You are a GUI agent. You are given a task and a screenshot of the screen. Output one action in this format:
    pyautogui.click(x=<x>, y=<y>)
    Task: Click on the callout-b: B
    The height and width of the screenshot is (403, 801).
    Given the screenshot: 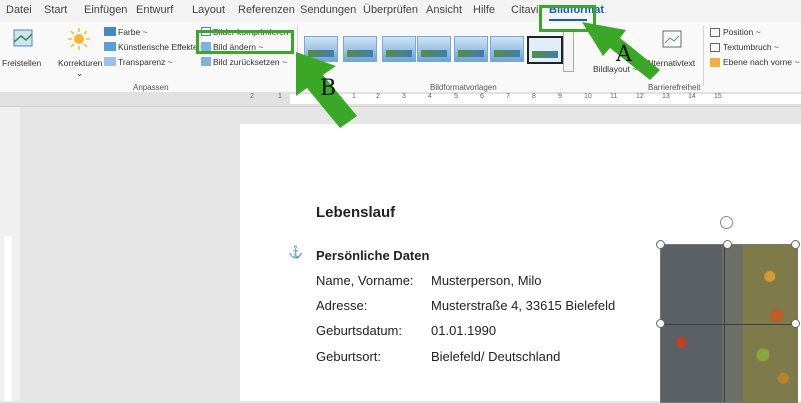 What is the action you would take?
    pyautogui.click(x=328, y=88)
    